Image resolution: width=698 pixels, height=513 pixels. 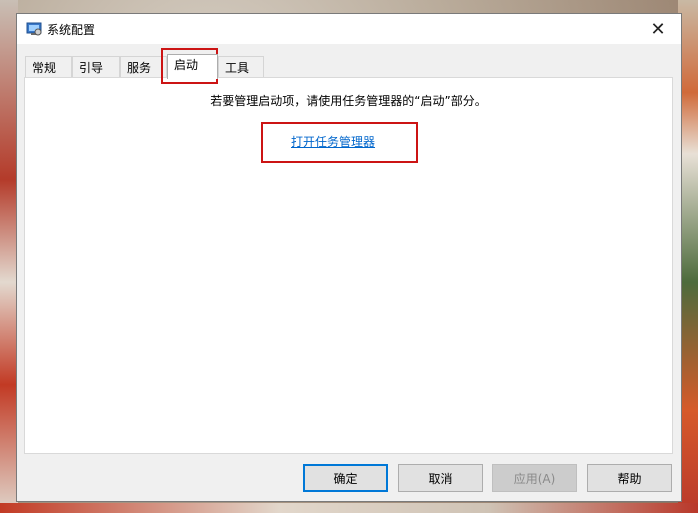 I want to click on tab-strip: 常规 引导 服务 启动 工具, so click(x=350, y=66).